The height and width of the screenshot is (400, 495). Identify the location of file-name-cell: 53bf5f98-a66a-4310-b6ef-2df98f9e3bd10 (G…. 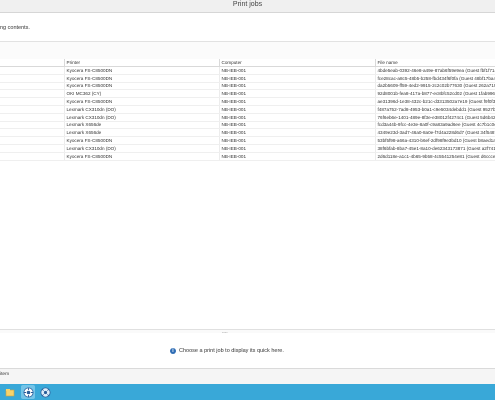
(435, 140).